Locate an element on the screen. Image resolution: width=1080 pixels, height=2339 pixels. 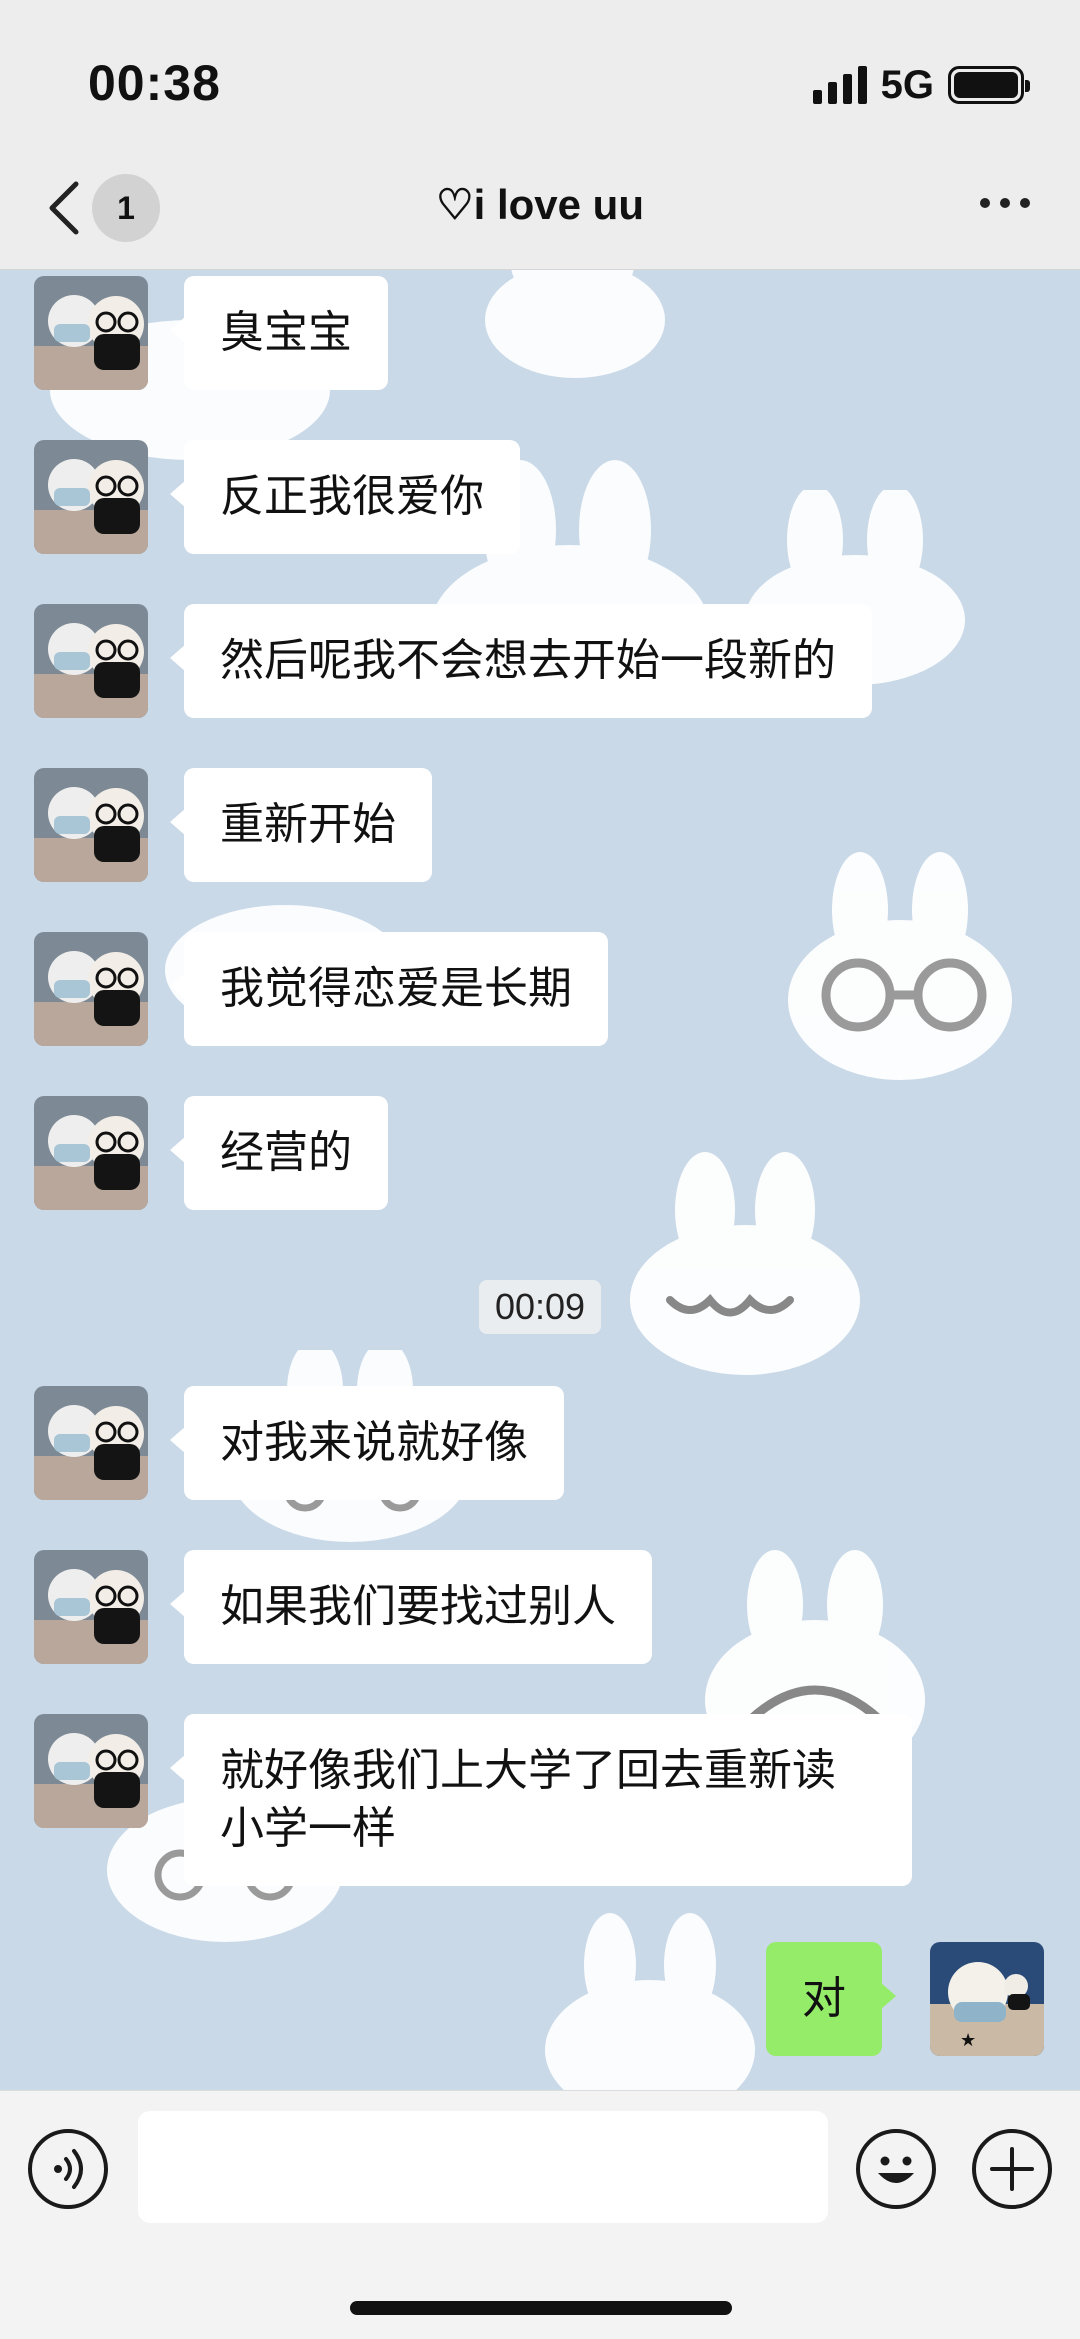
message-bubble: 我觉得恋爱是长期 is located at coordinates (389, 989).